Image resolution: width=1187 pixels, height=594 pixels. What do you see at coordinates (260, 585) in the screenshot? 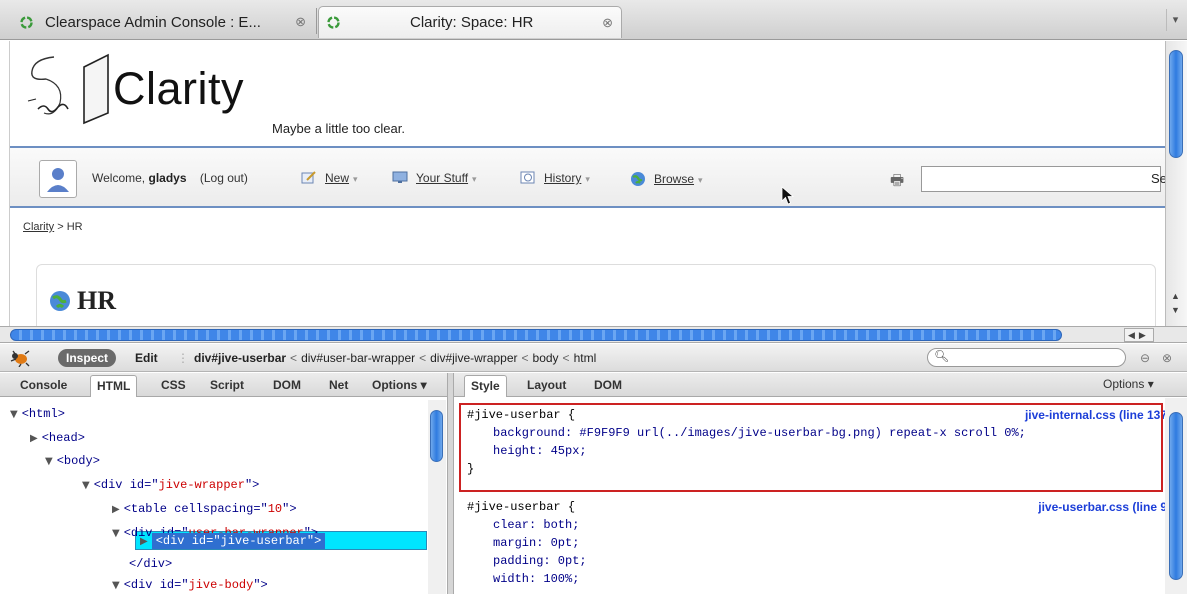
I see `tree-node-text: ">` at bounding box center [260, 585].